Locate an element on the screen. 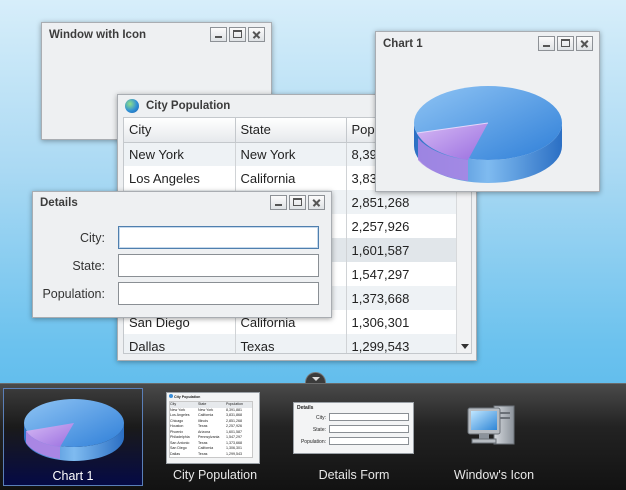  cell-state: Texas is located at coordinates (291, 343).